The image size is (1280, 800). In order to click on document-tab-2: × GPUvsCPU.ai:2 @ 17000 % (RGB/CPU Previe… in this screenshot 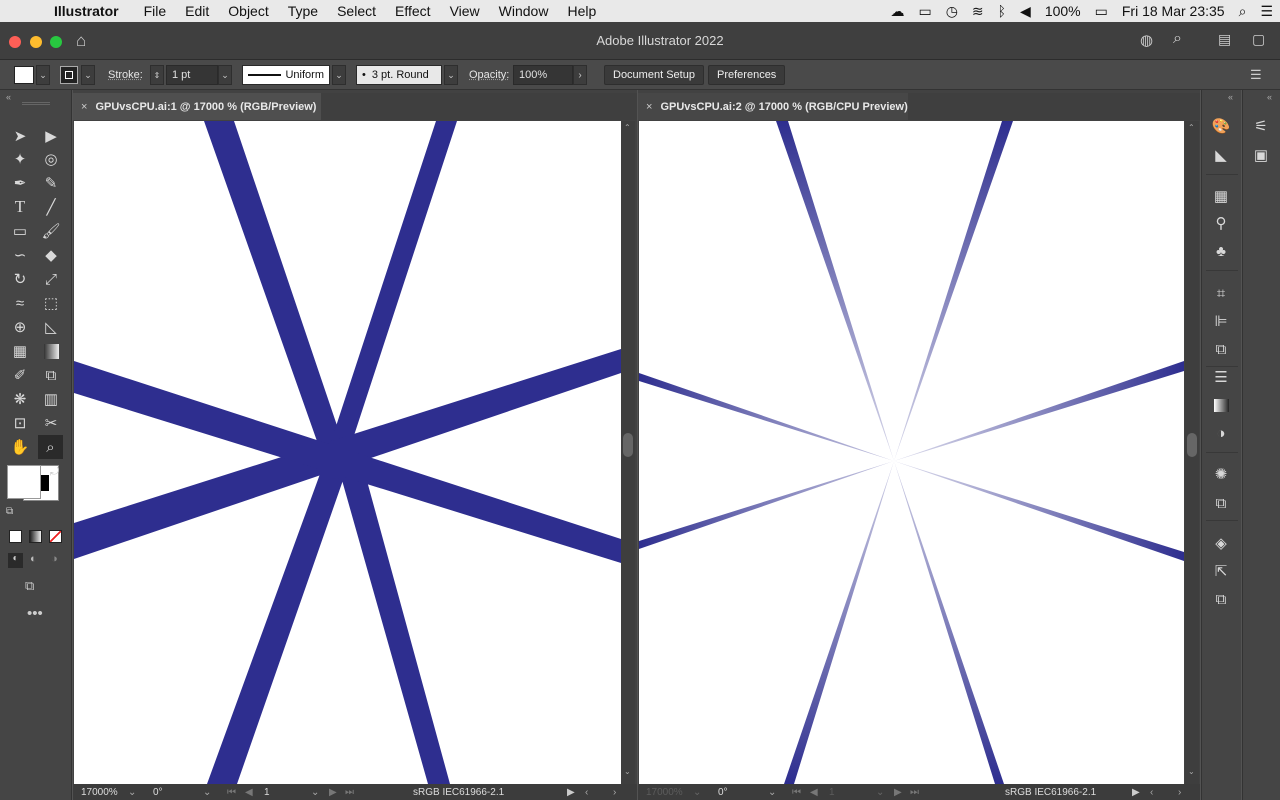, I will do `click(773, 106)`.